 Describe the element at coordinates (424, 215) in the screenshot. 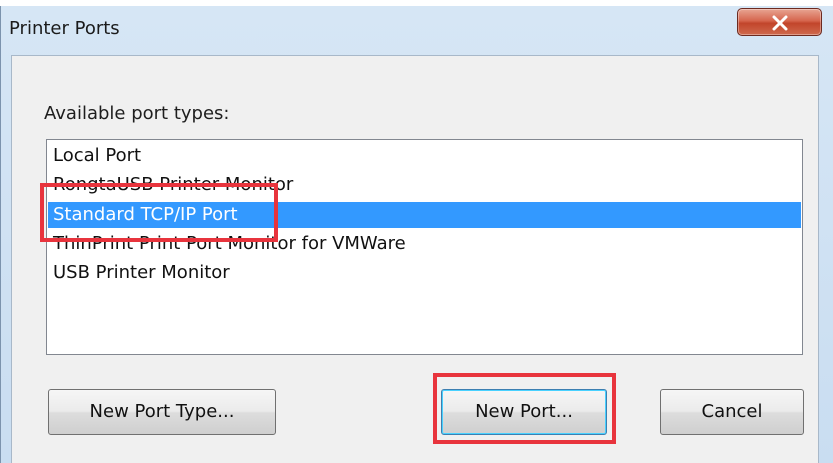

I see `list-item-standard-tcpip-port: Standard TCP/IP Port` at that location.